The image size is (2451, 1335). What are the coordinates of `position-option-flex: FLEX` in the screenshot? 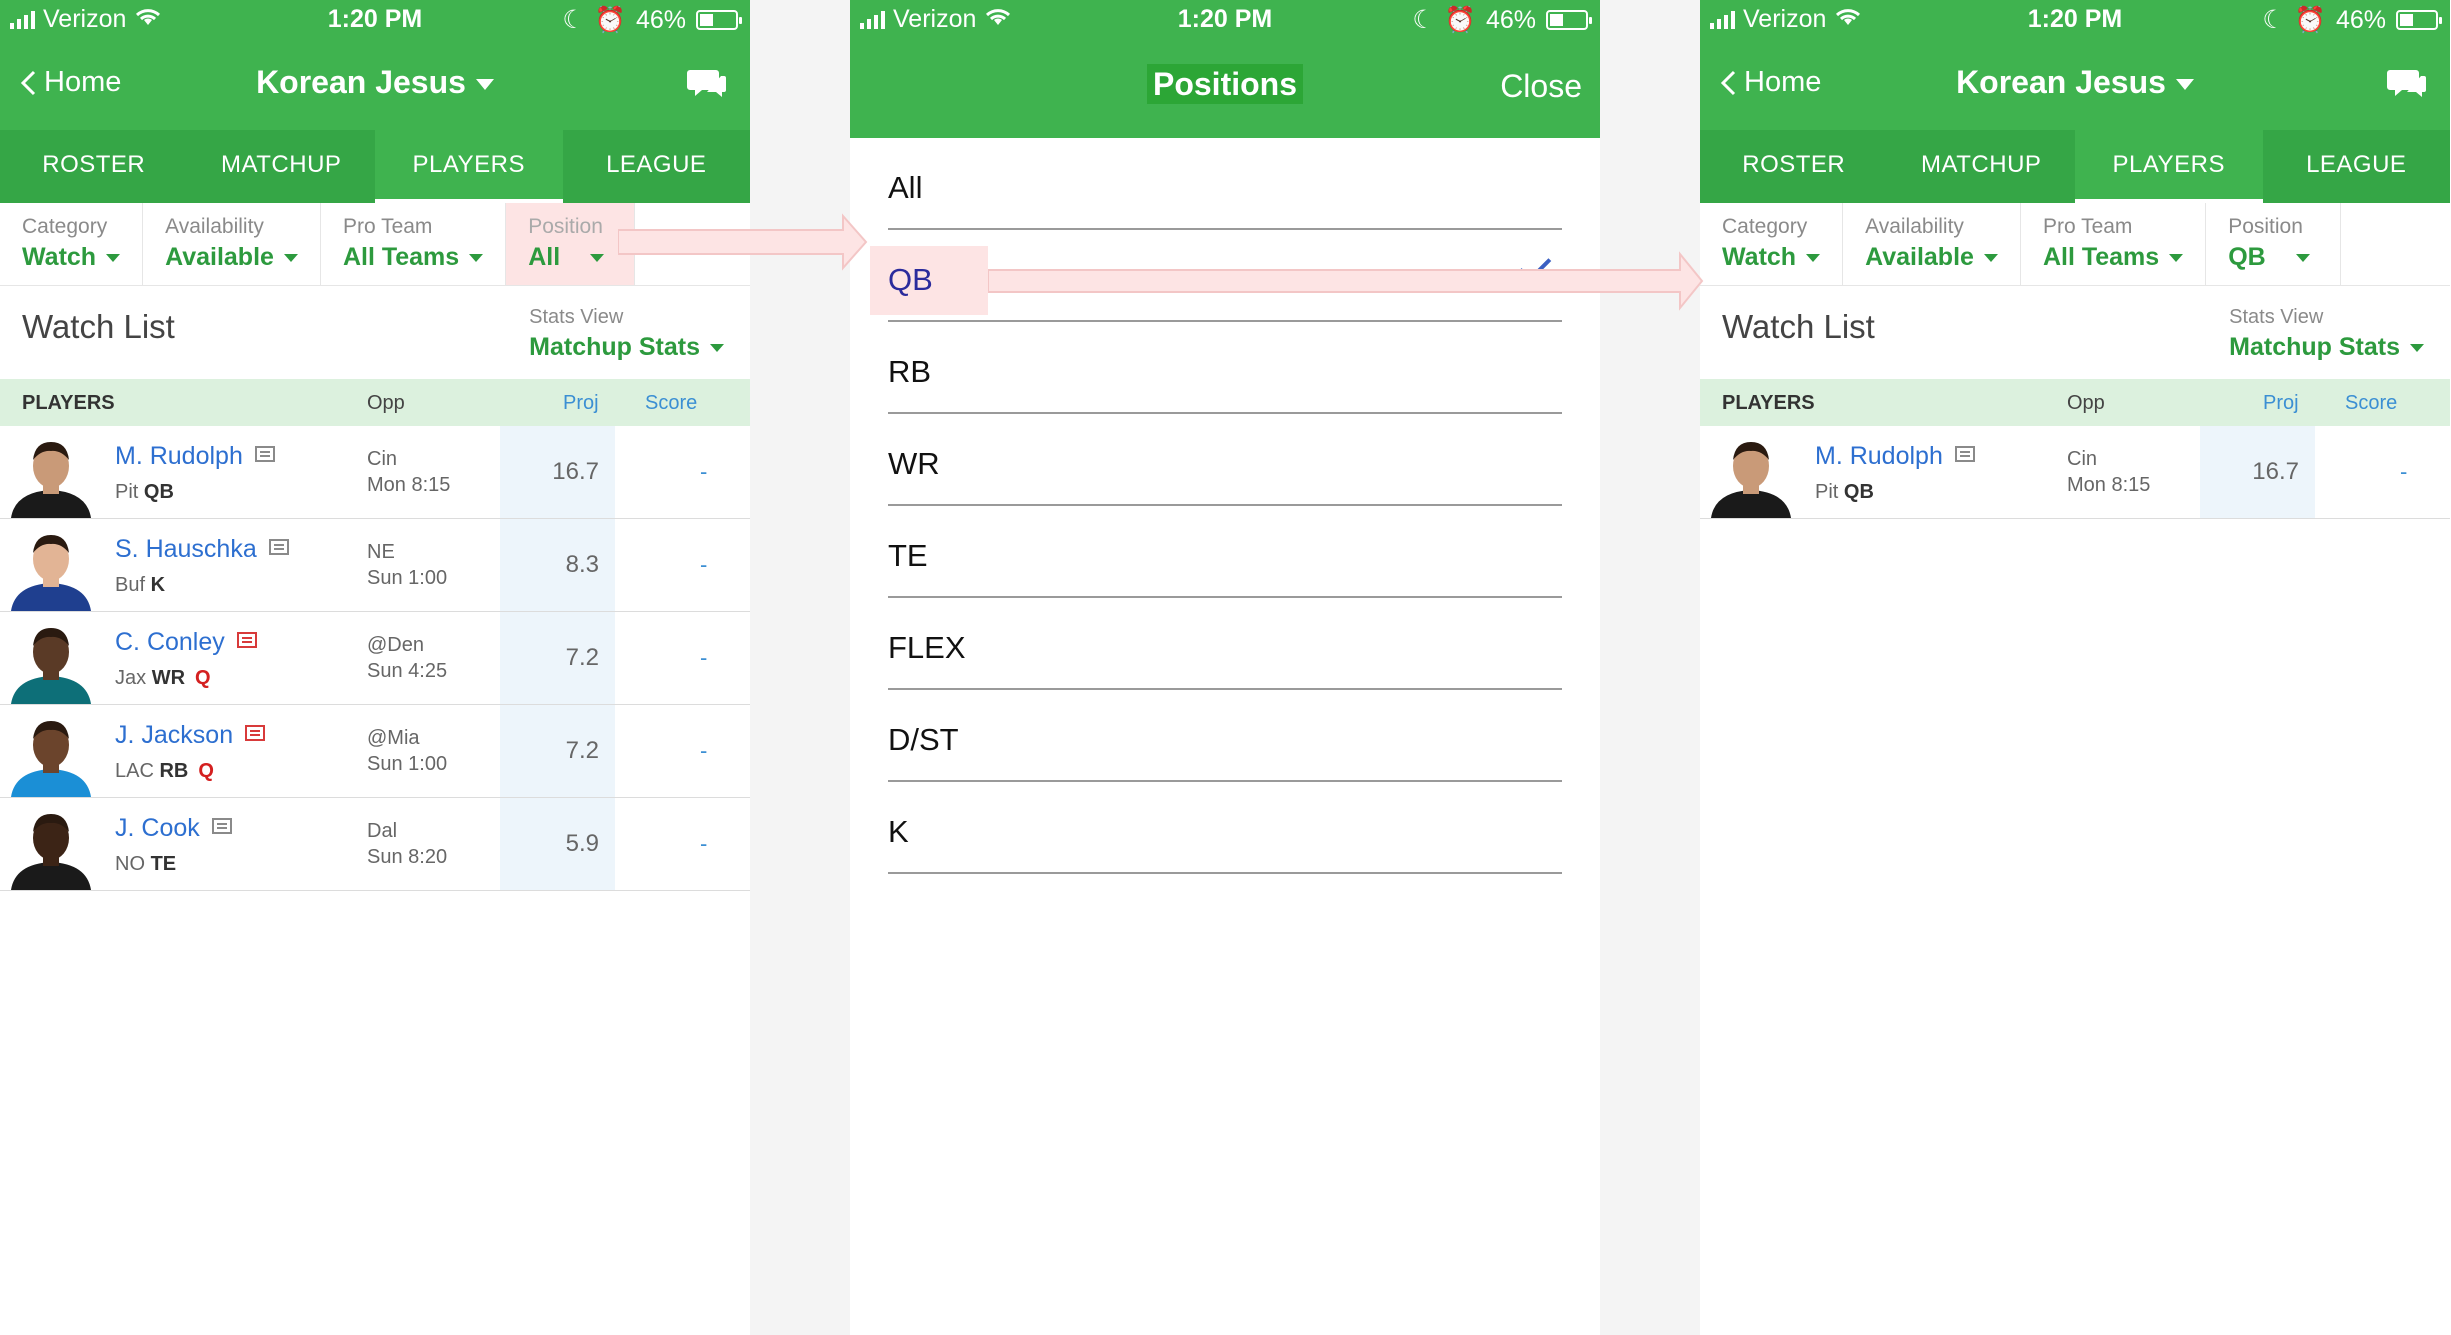 It's located at (1225, 644).